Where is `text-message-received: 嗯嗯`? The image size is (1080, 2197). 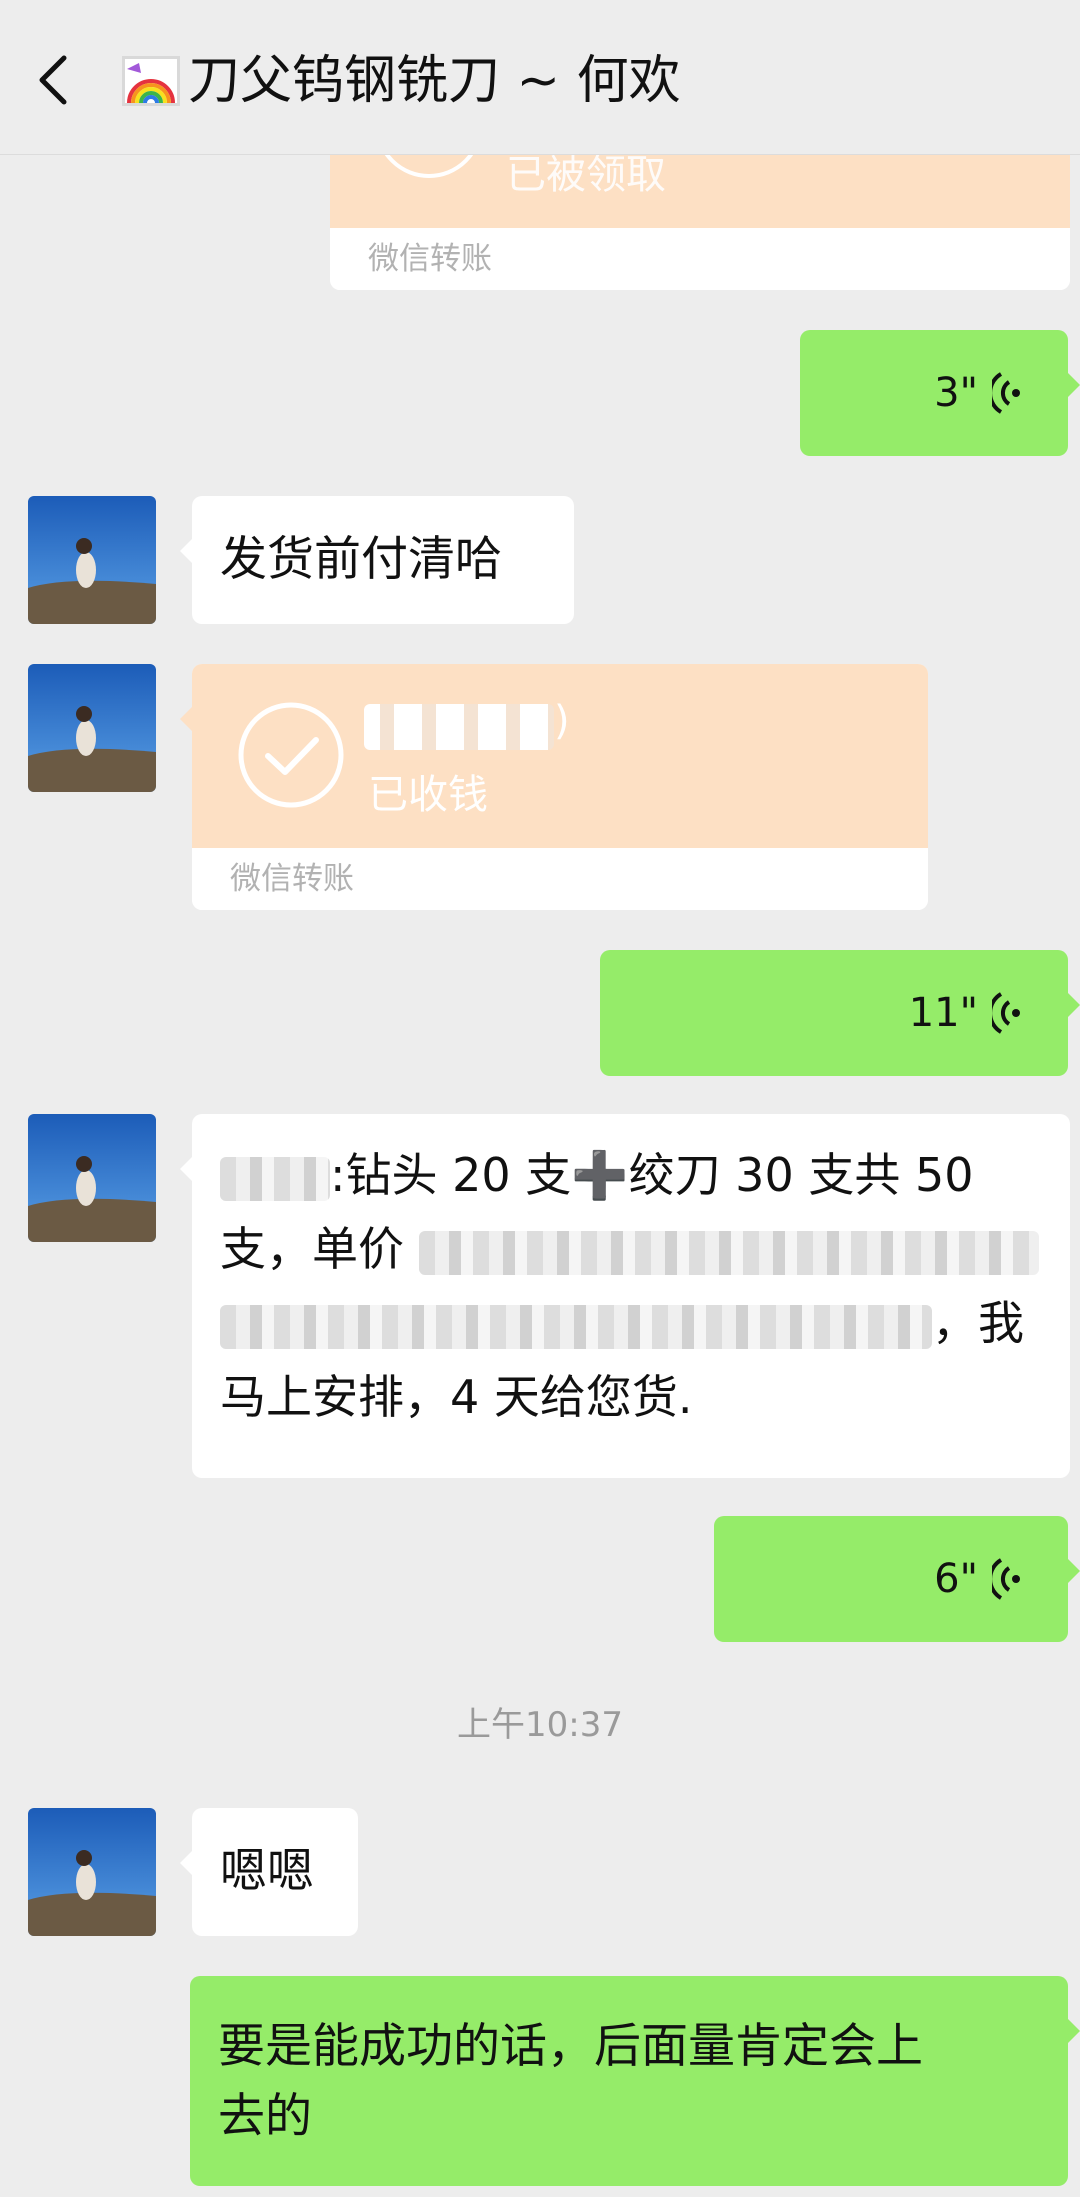 text-message-received: 嗯嗯 is located at coordinates (269, 1872).